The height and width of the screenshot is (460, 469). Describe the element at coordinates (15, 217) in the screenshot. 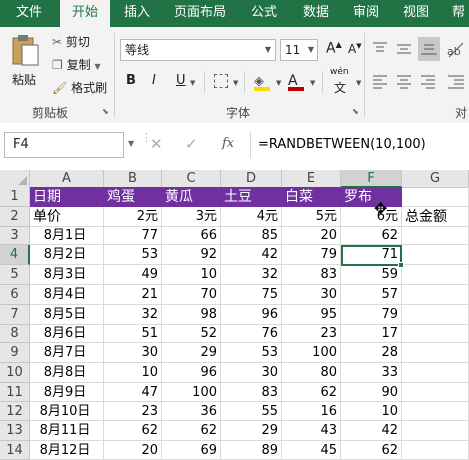

I see `row-header: 2` at that location.